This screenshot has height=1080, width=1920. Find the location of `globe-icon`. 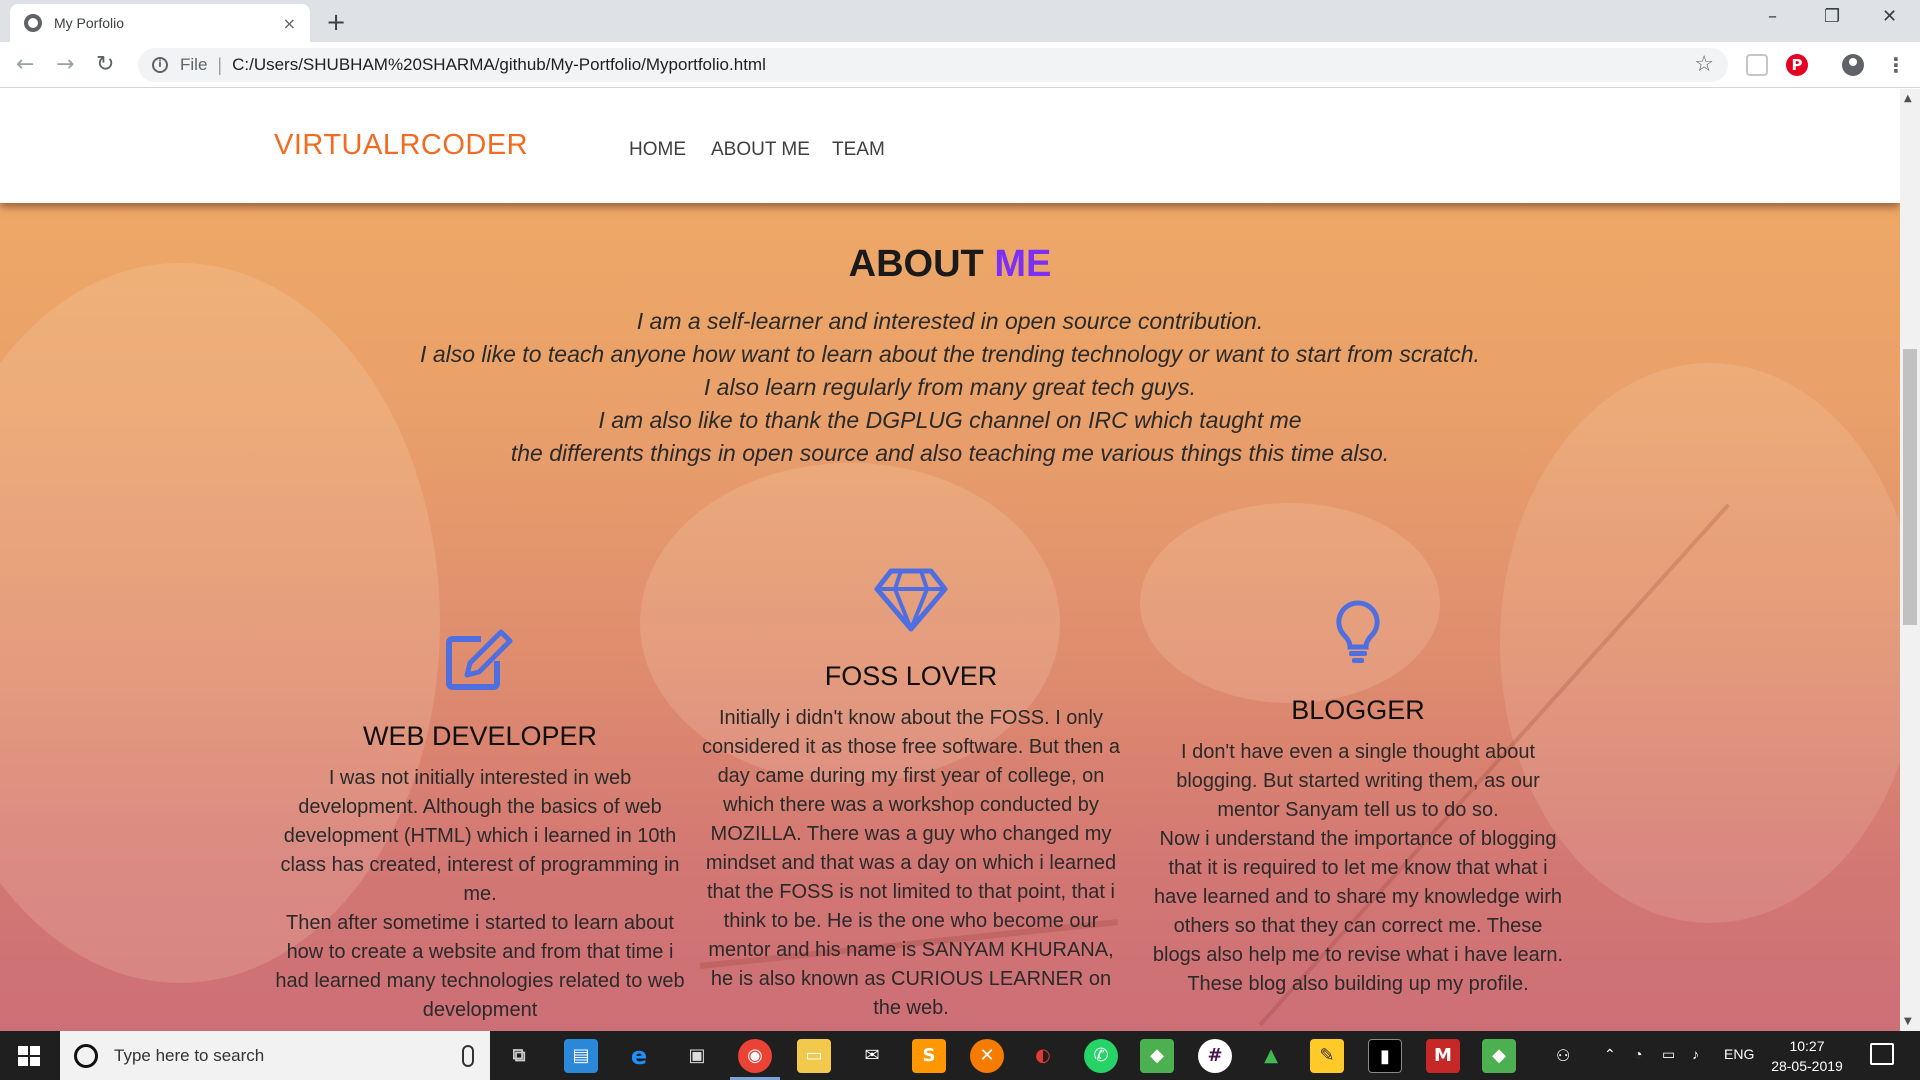

globe-icon is located at coordinates (33, 23).